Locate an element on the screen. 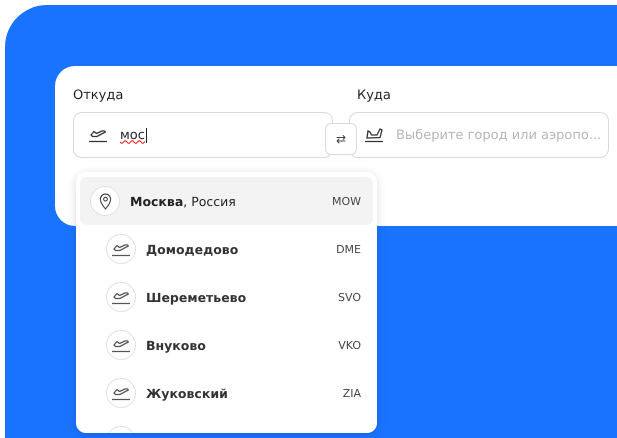 Image resolution: width=617 pixels, height=438 pixels. swap-button: ⇄ is located at coordinates (341, 139).